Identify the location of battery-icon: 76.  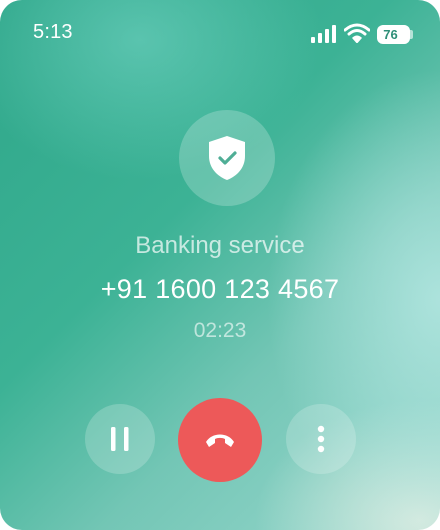
(393, 34).